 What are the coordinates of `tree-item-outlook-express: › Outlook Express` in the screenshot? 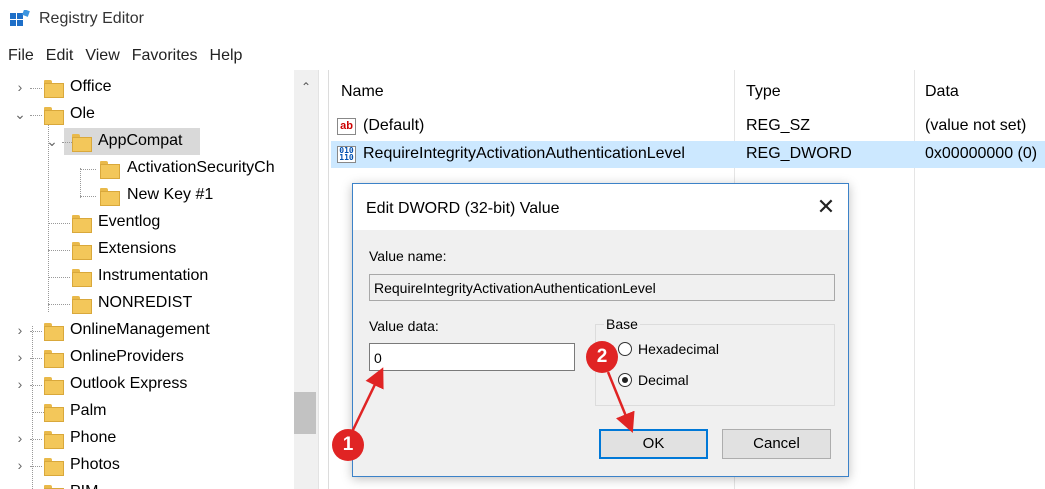 It's located at (147, 384).